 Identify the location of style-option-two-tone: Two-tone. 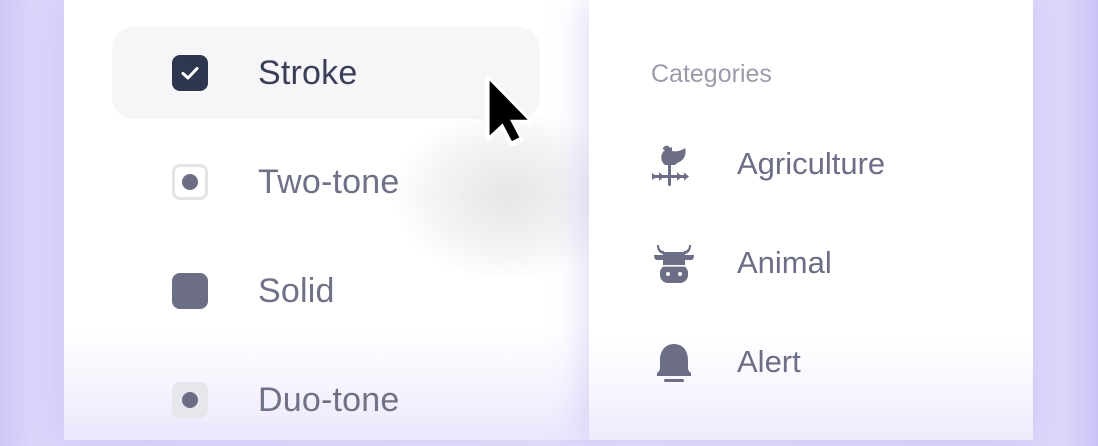
(326, 182).